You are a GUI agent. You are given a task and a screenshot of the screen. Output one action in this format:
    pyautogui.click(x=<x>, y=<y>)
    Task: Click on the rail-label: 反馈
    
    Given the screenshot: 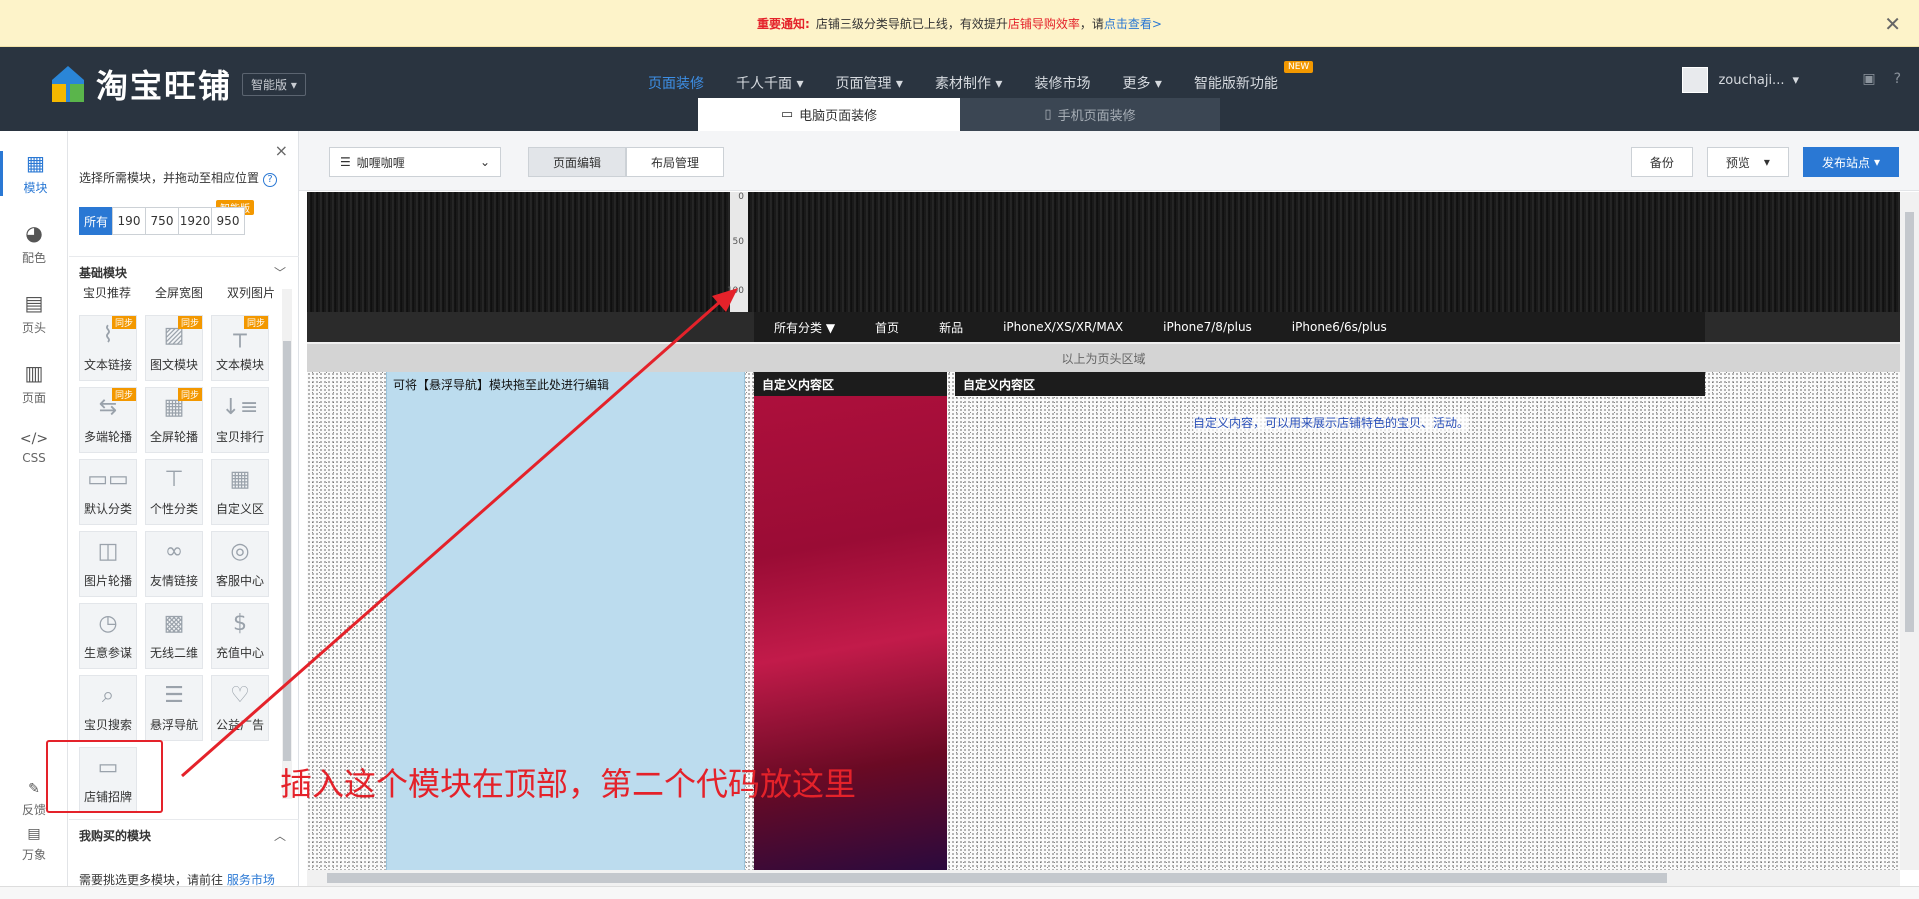 What is the action you would take?
    pyautogui.click(x=33, y=810)
    